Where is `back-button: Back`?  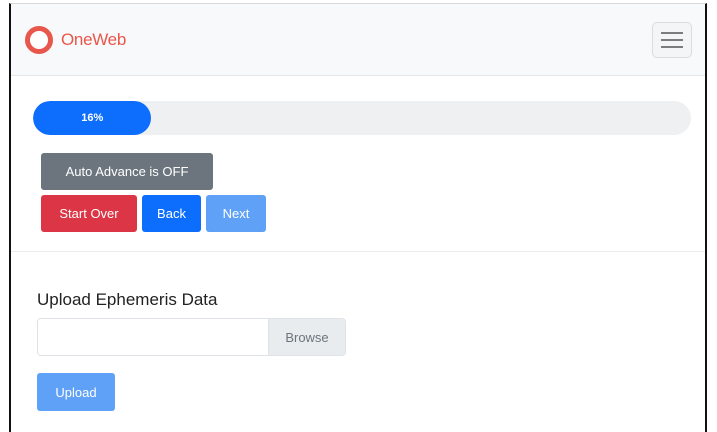
back-button: Back is located at coordinates (171, 213).